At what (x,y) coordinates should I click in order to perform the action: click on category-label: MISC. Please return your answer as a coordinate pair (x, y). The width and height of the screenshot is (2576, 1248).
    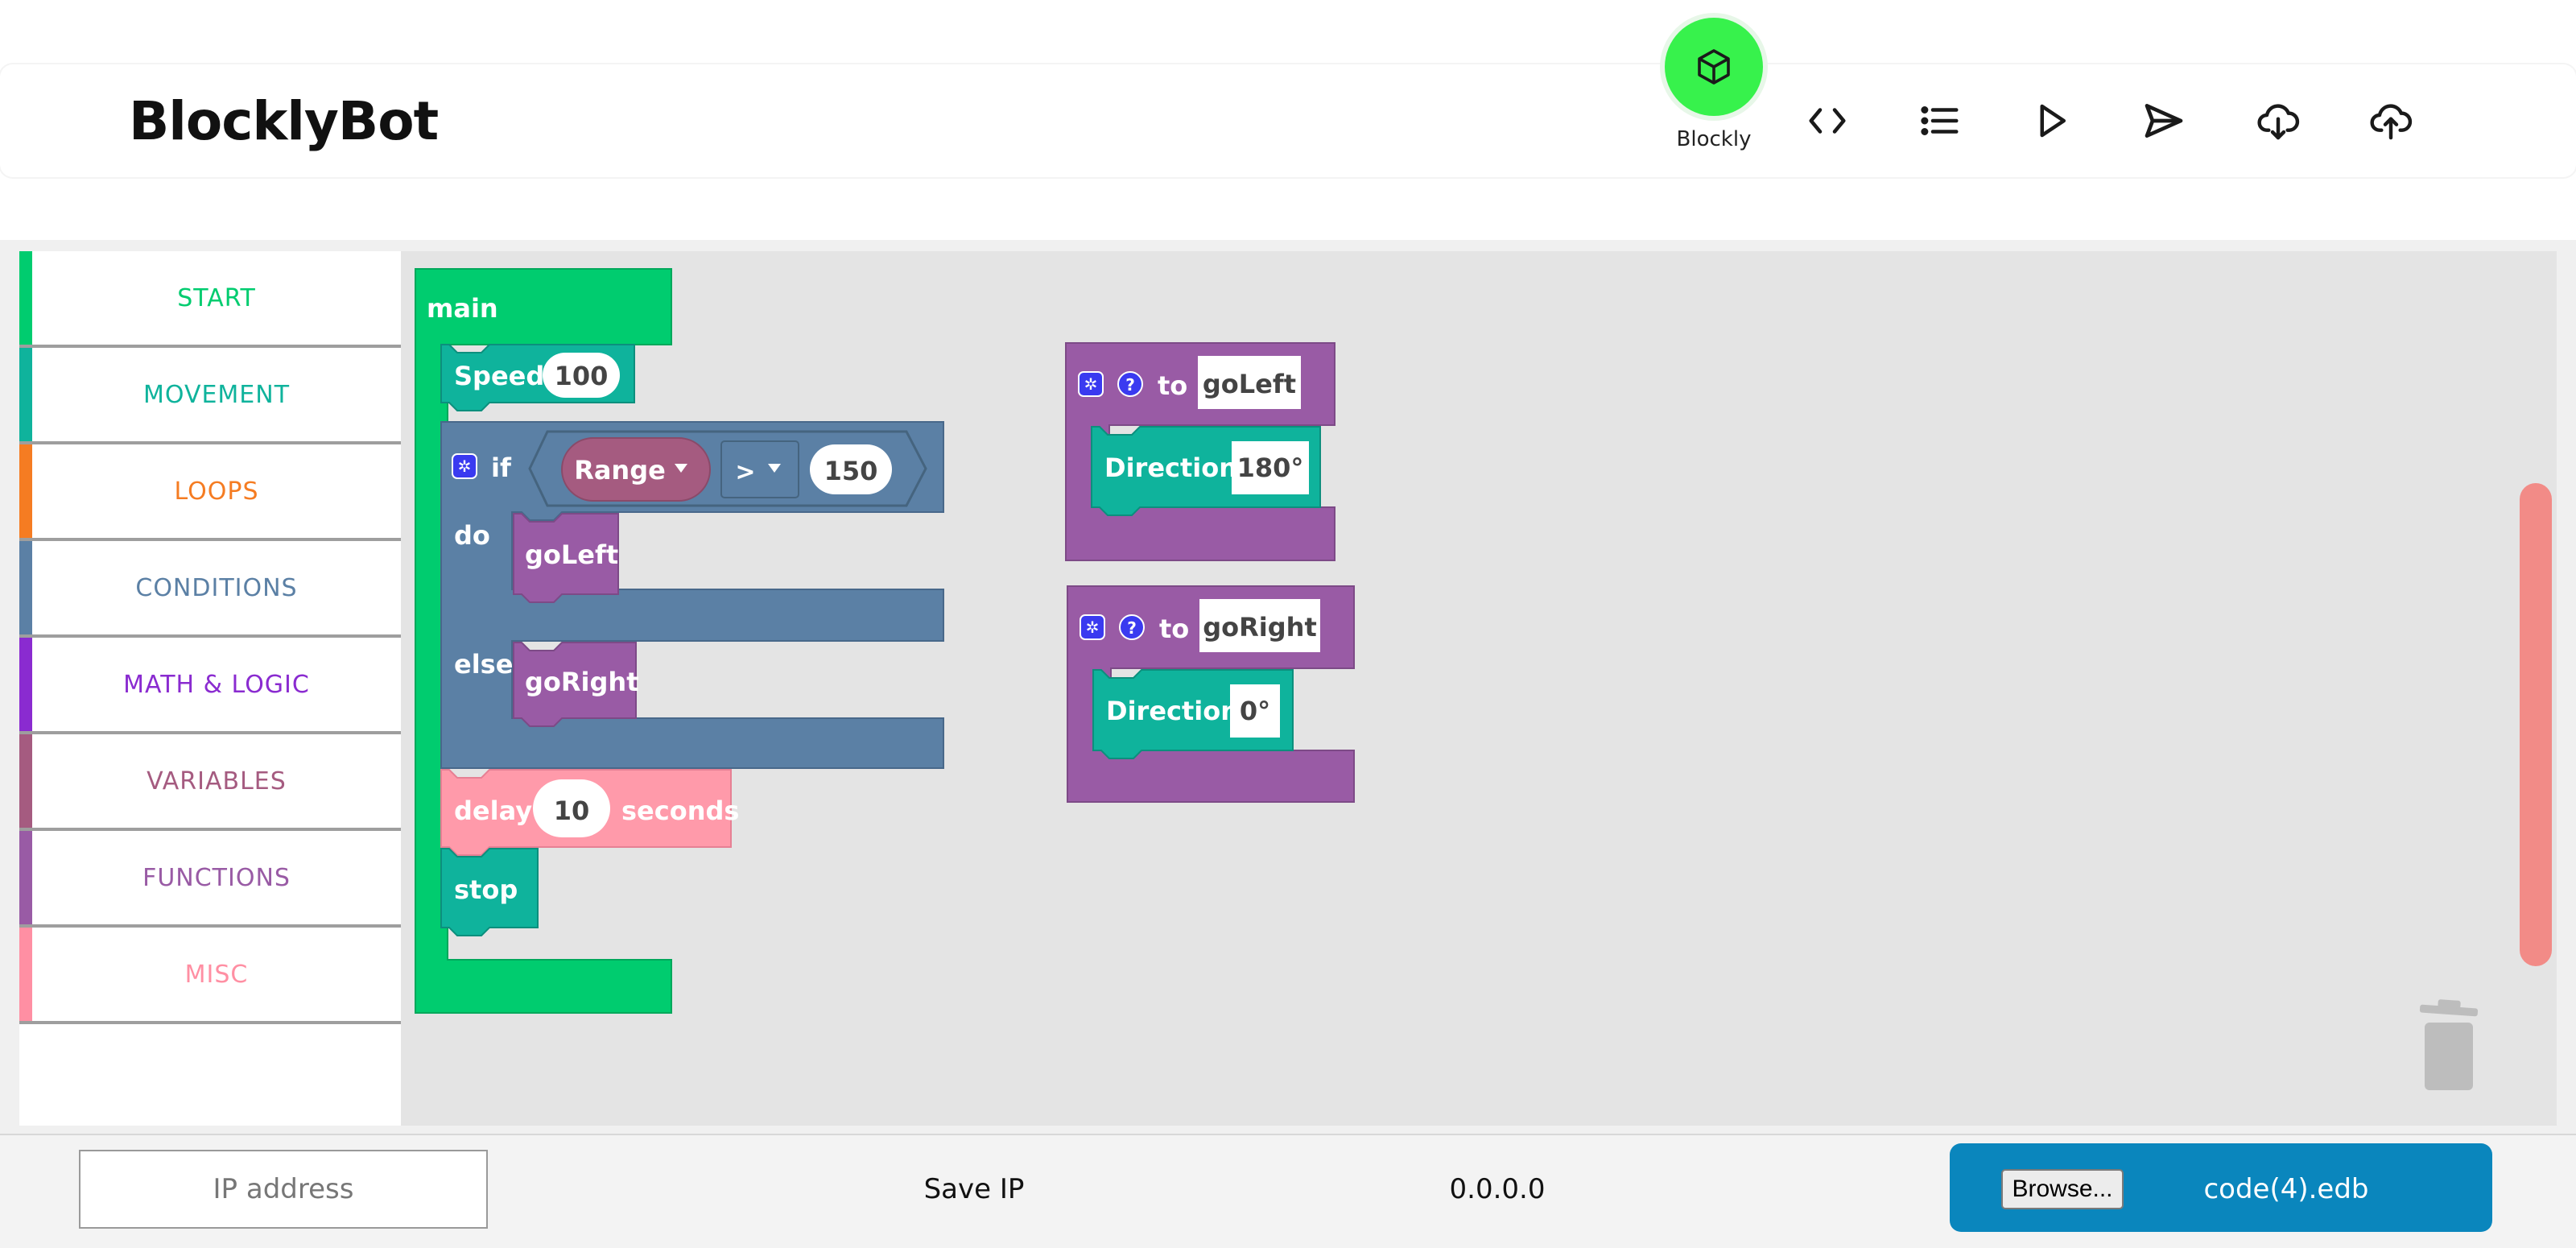
    Looking at the image, I should click on (216, 974).